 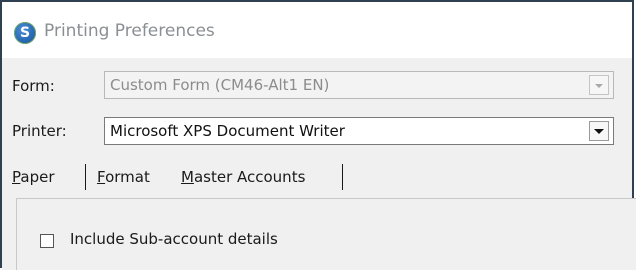 What do you see at coordinates (127, 177) in the screenshot?
I see `tab-format-rest: ormat` at bounding box center [127, 177].